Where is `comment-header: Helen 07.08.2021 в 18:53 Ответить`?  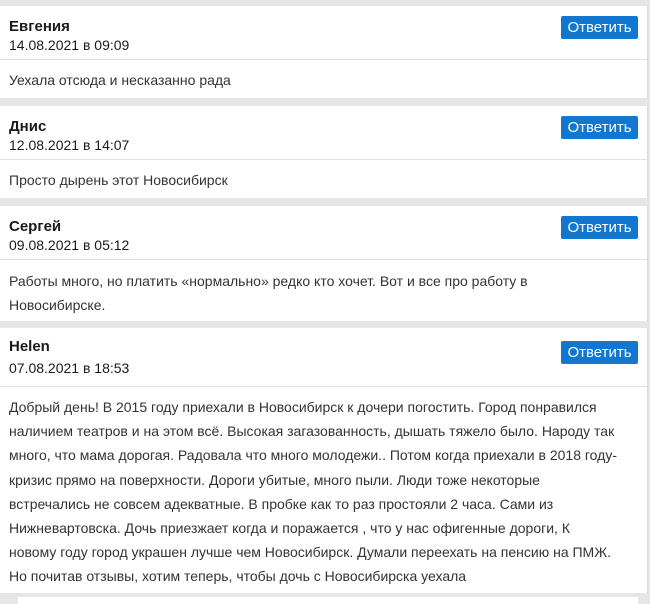
comment-header: Helen 07.08.2021 в 18:53 Ответить is located at coordinates (323, 357).